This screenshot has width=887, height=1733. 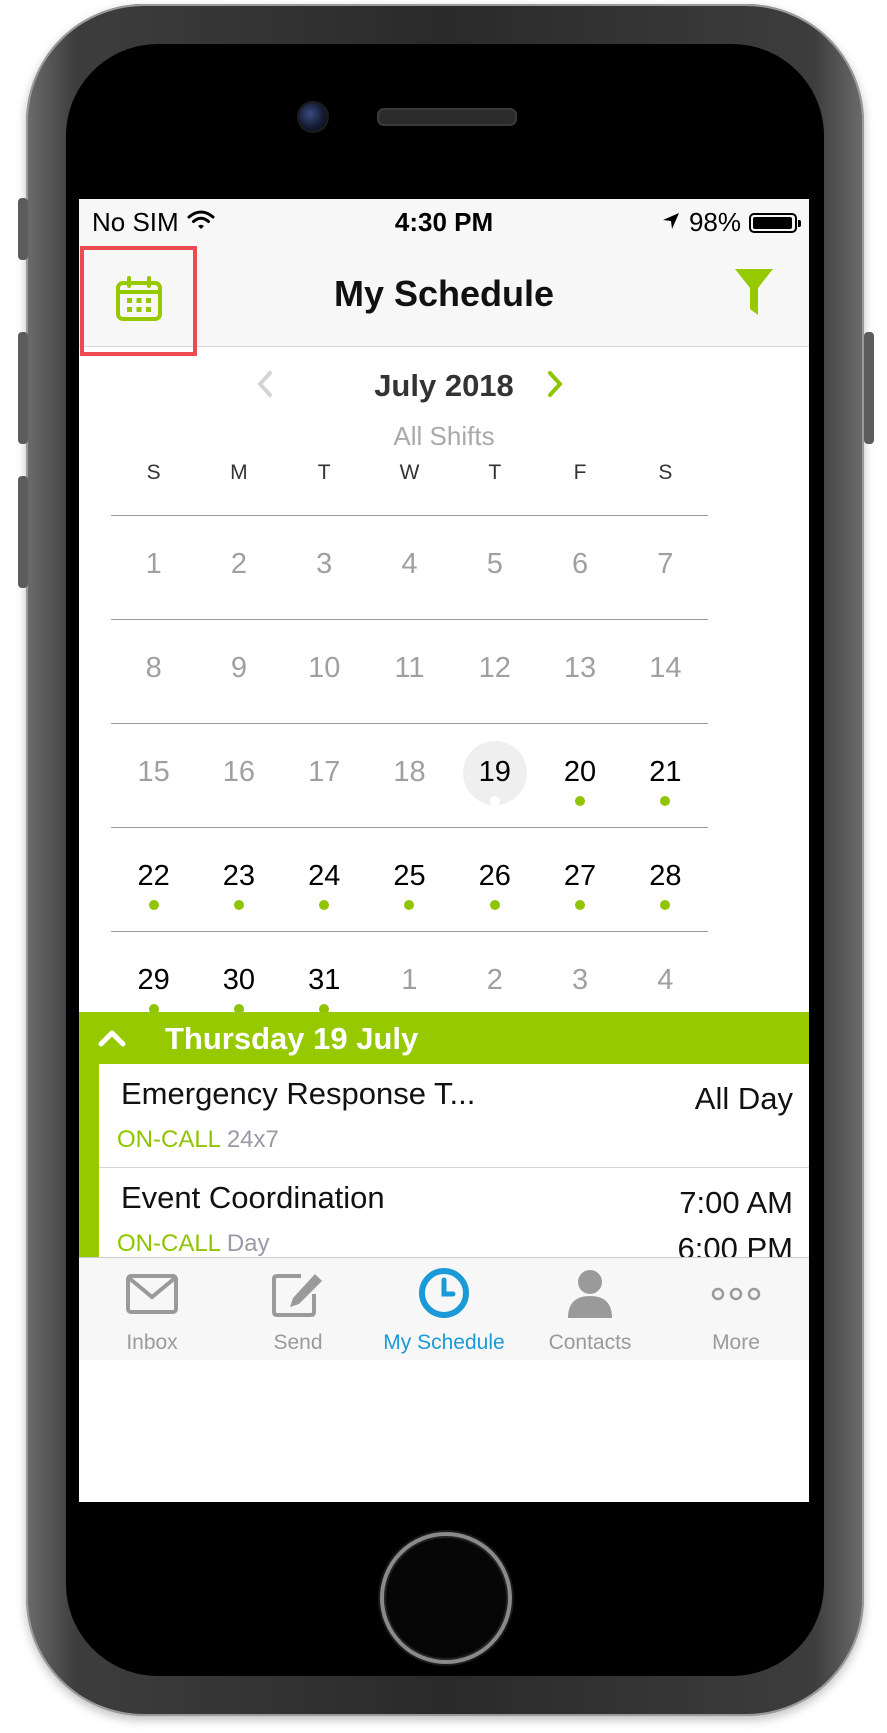 I want to click on person-icon, so click(x=590, y=1297).